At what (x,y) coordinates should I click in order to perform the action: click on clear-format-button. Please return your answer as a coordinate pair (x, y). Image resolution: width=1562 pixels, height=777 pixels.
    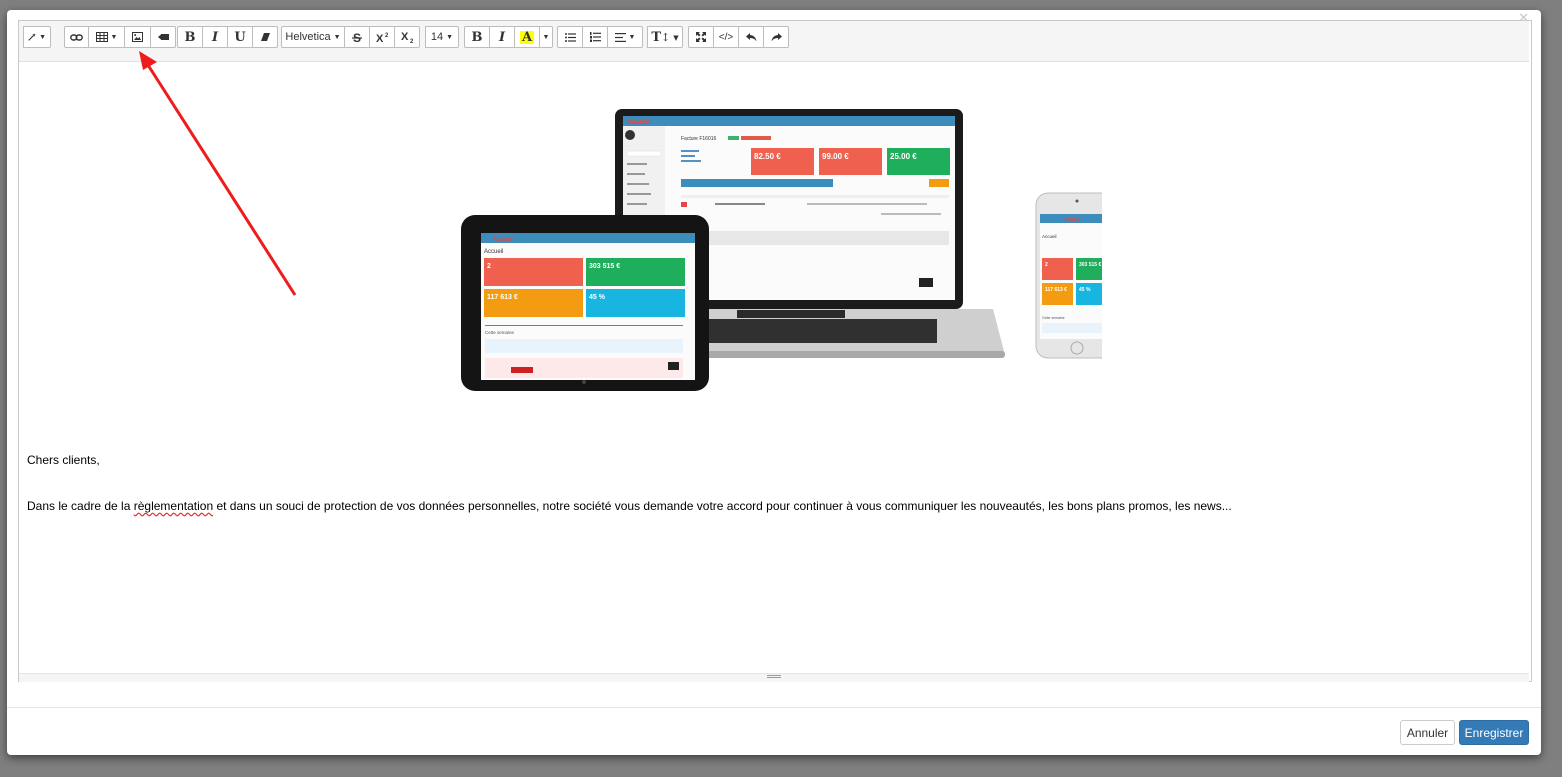
    Looking at the image, I should click on (265, 37).